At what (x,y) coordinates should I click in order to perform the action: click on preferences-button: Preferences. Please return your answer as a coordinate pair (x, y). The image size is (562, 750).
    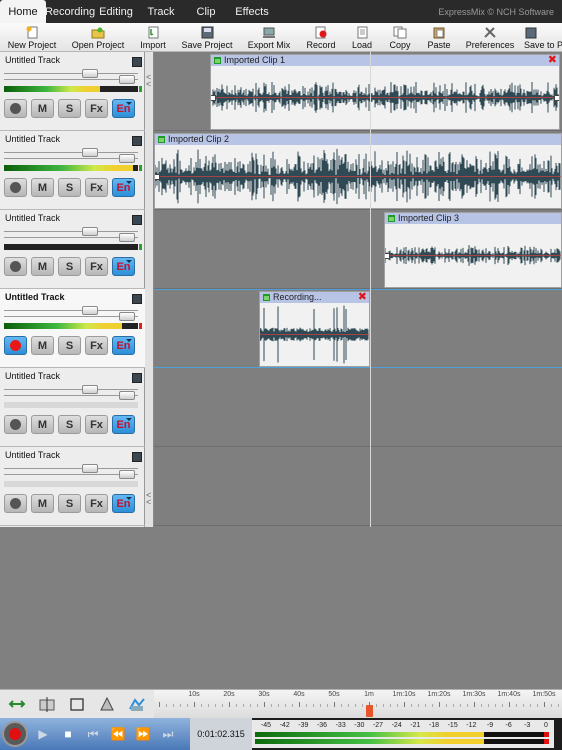
    Looking at the image, I should click on (490, 37).